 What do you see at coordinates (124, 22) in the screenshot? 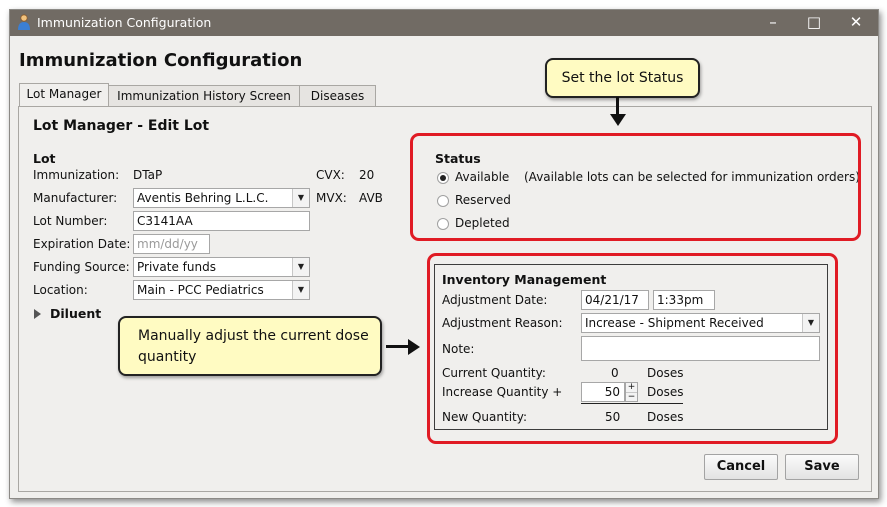
I see `window-title: Immunization Configuration` at bounding box center [124, 22].